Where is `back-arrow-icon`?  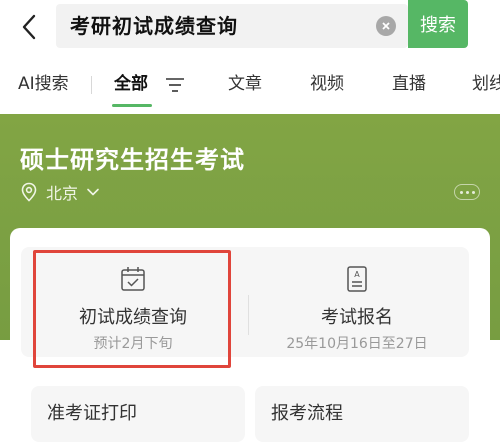 back-arrow-icon is located at coordinates (29, 27).